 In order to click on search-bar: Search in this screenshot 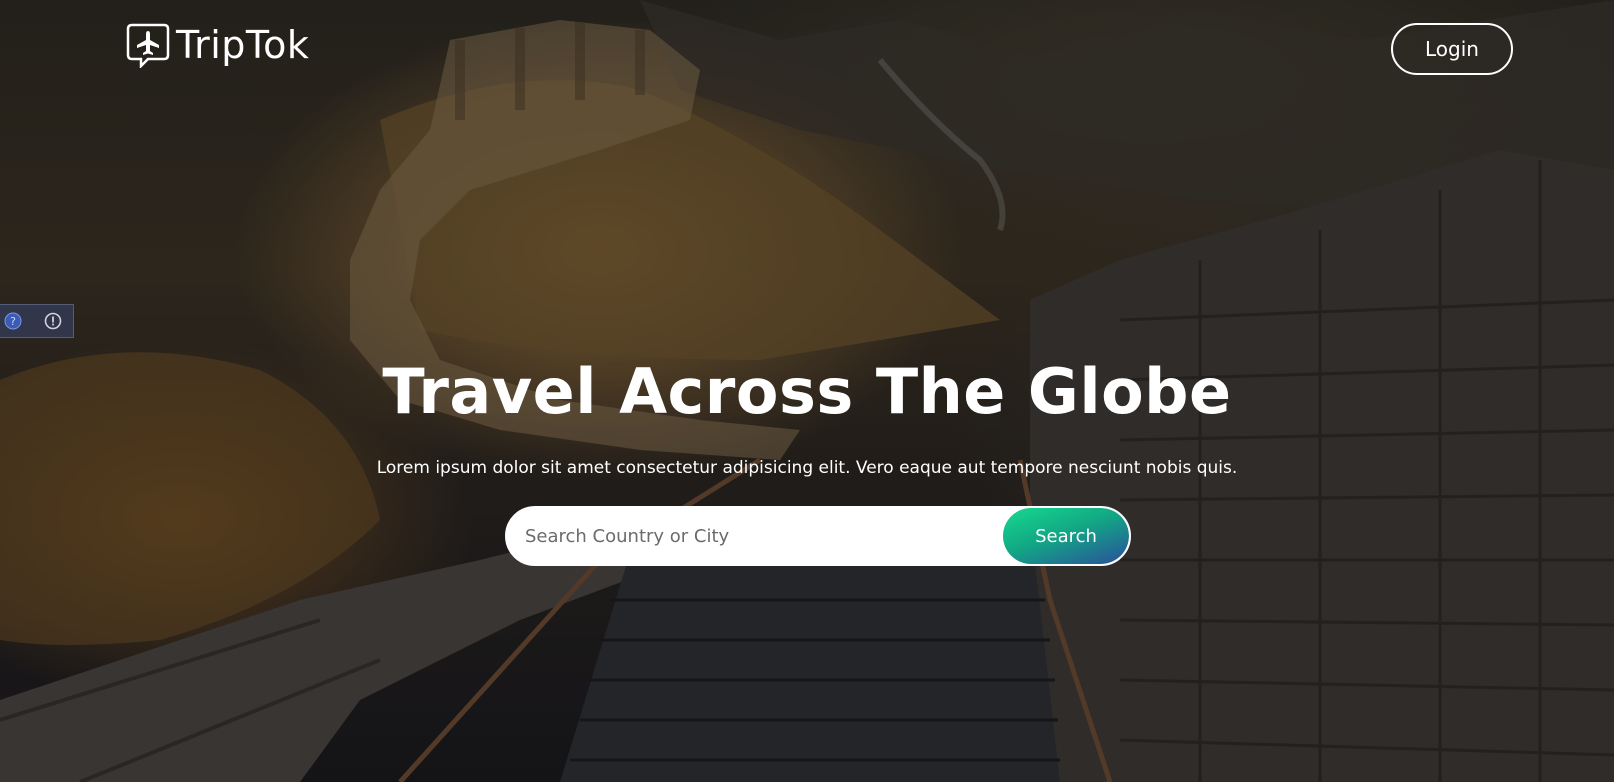, I will do `click(818, 536)`.